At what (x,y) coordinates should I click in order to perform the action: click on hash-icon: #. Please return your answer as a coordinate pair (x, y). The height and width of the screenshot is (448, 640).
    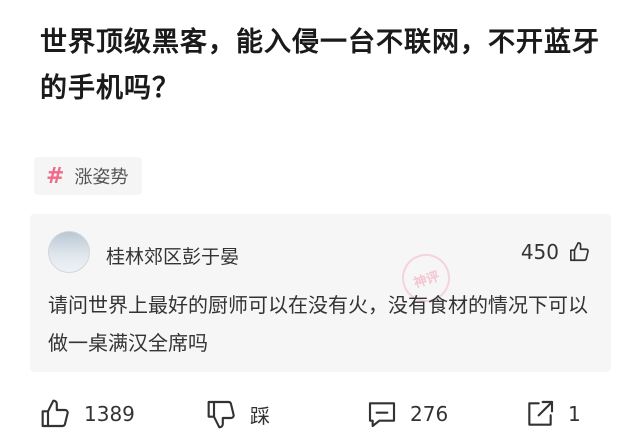
    Looking at the image, I should click on (55, 176).